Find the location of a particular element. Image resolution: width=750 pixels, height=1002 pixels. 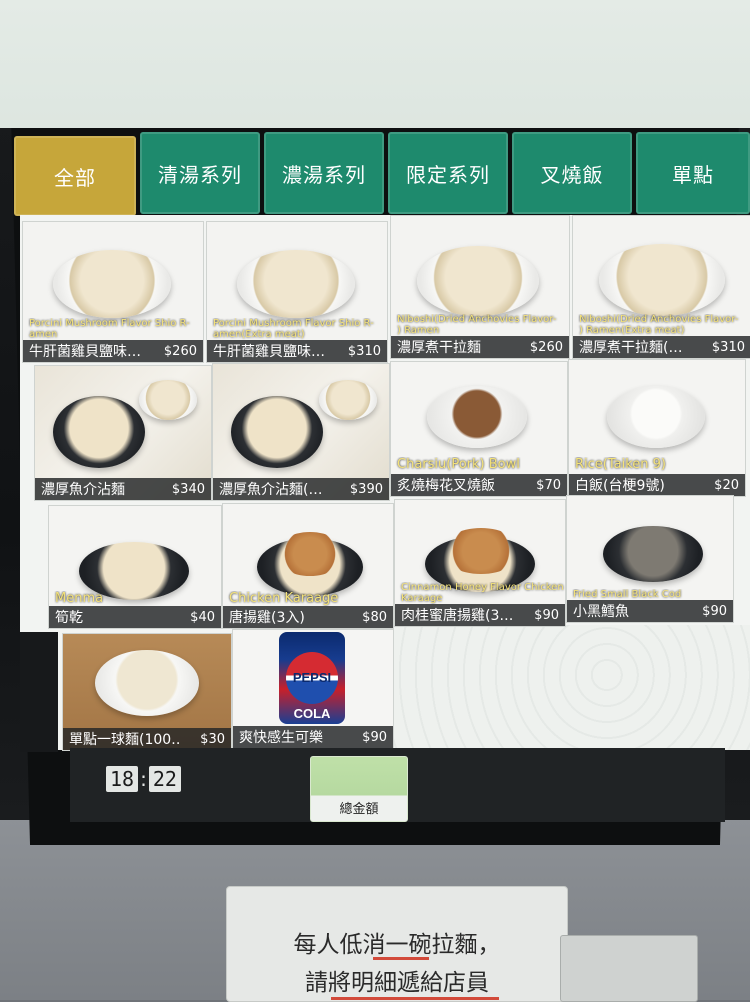

tab-a-la-carte: 單點 is located at coordinates (693, 173).